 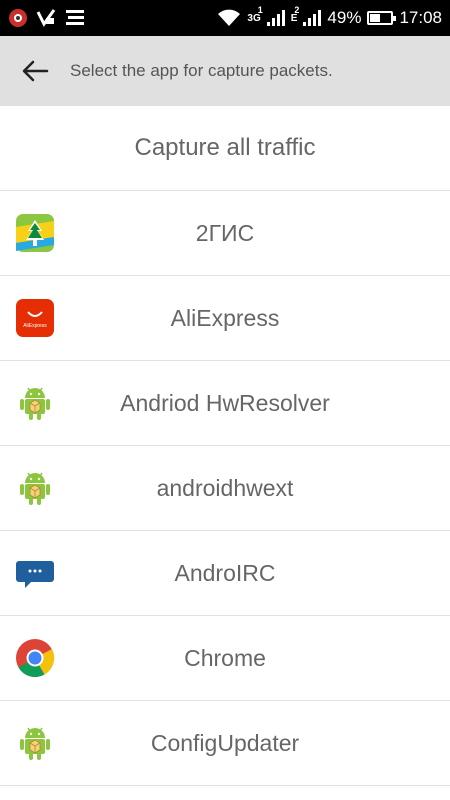 I want to click on capture-all-label: Capture all traffic, so click(x=225, y=147).